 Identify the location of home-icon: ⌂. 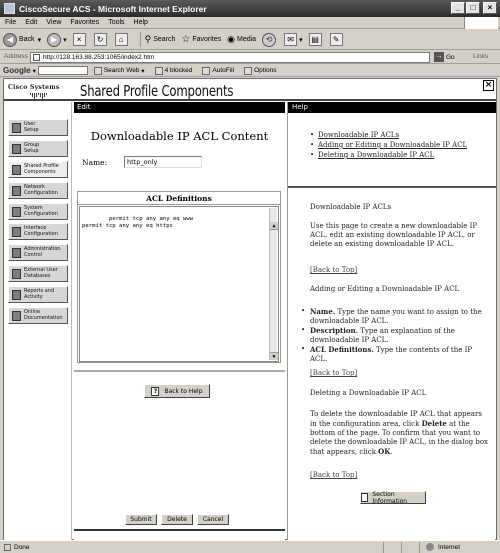
(121, 39).